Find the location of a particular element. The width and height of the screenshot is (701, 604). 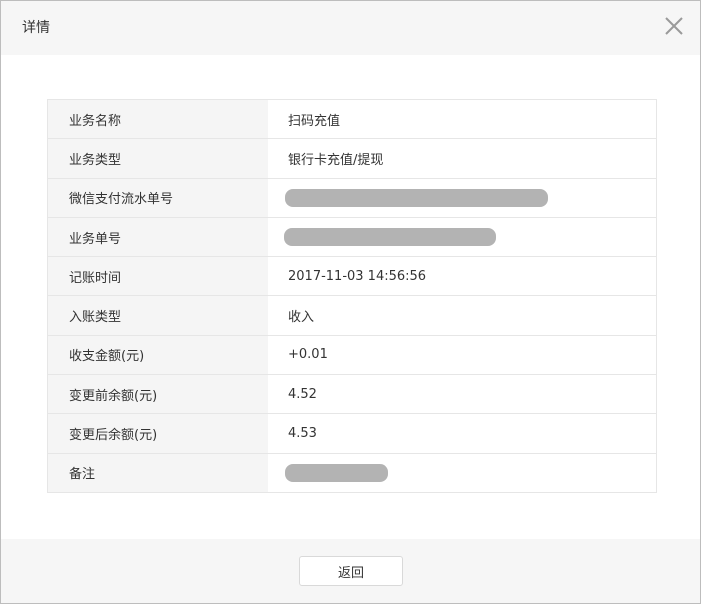

table-row: 微信支付流水单号 is located at coordinates (352, 197).